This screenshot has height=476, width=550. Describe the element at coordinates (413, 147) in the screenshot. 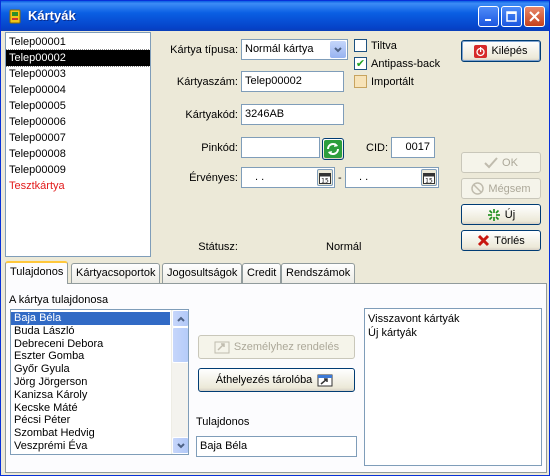

I see `cid-field: 0017` at that location.